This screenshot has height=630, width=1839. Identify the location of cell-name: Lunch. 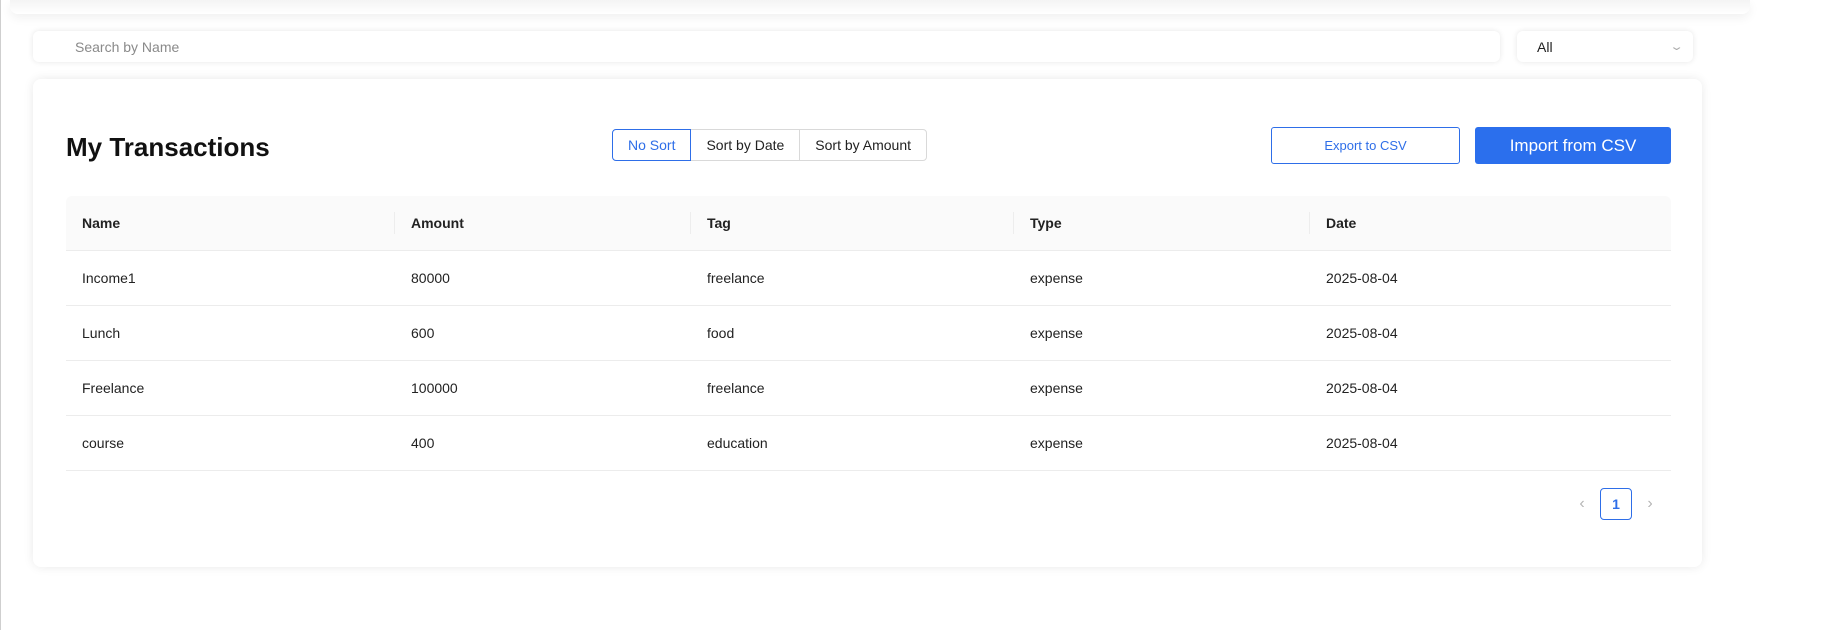
(101, 333).